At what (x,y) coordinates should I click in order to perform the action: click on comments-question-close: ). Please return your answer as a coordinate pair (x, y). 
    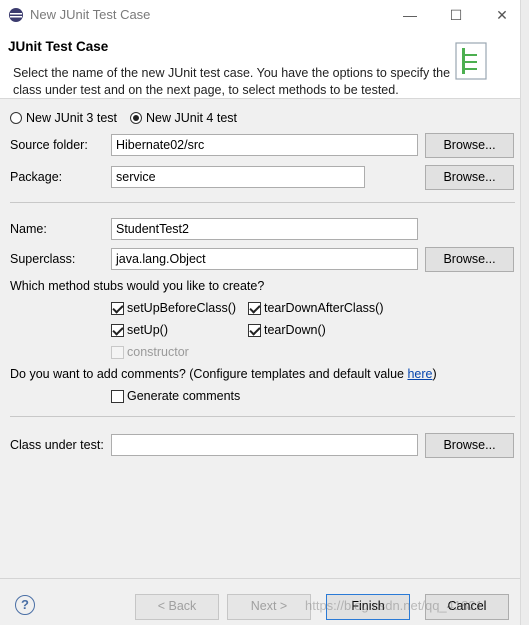
    Looking at the image, I should click on (434, 374).